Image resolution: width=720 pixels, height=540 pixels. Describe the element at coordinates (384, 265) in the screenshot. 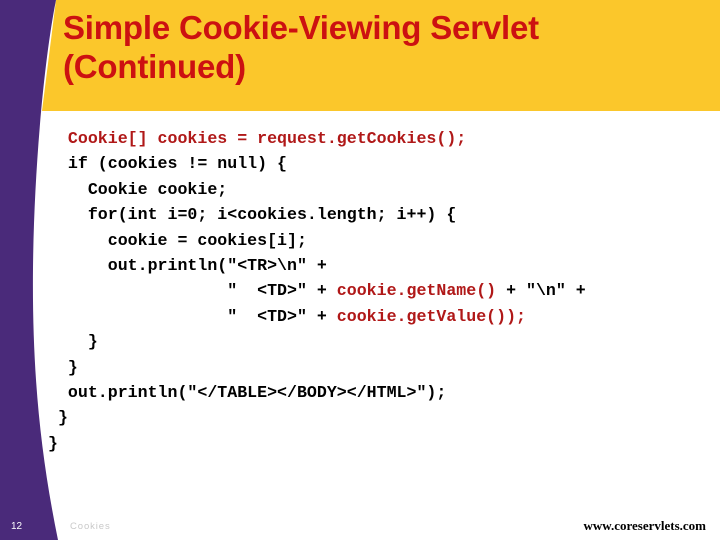

I see `code-line: out.println("<TR>\n" +` at that location.